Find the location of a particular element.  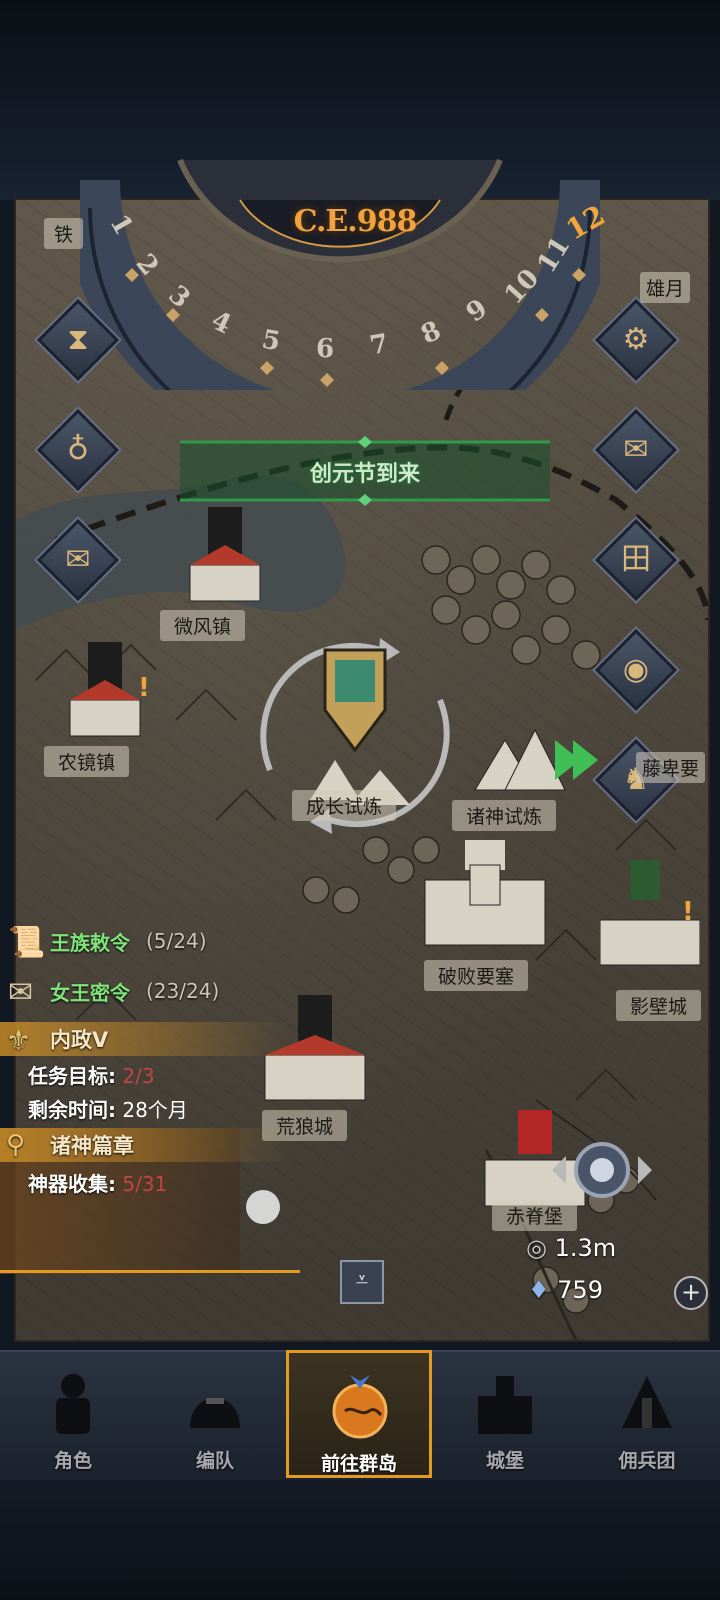

quest-royal-title: 王族敕令 is located at coordinates (90, 943).